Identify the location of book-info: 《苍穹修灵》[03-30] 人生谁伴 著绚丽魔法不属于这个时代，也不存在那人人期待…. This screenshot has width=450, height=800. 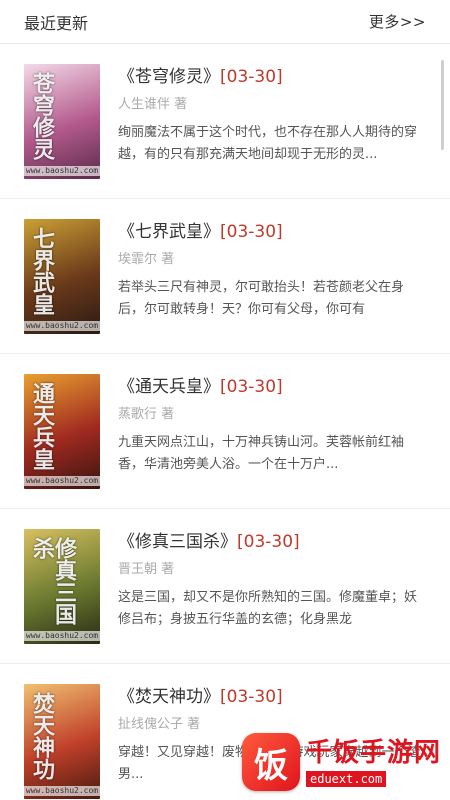
(272, 131).